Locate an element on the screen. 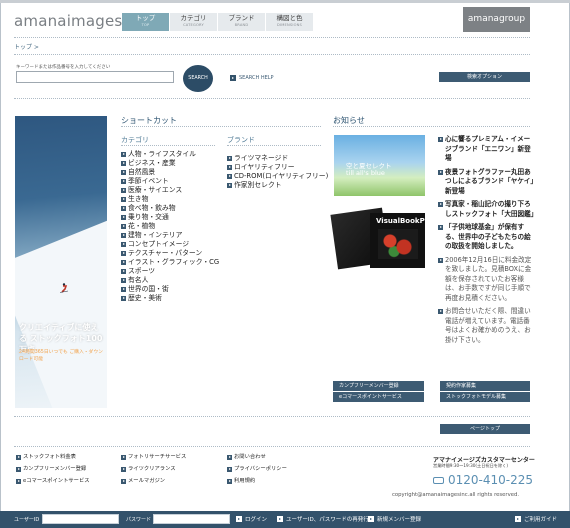 The image size is (570, 528). footer-link: プライバシーポリシー is located at coordinates (257, 469).